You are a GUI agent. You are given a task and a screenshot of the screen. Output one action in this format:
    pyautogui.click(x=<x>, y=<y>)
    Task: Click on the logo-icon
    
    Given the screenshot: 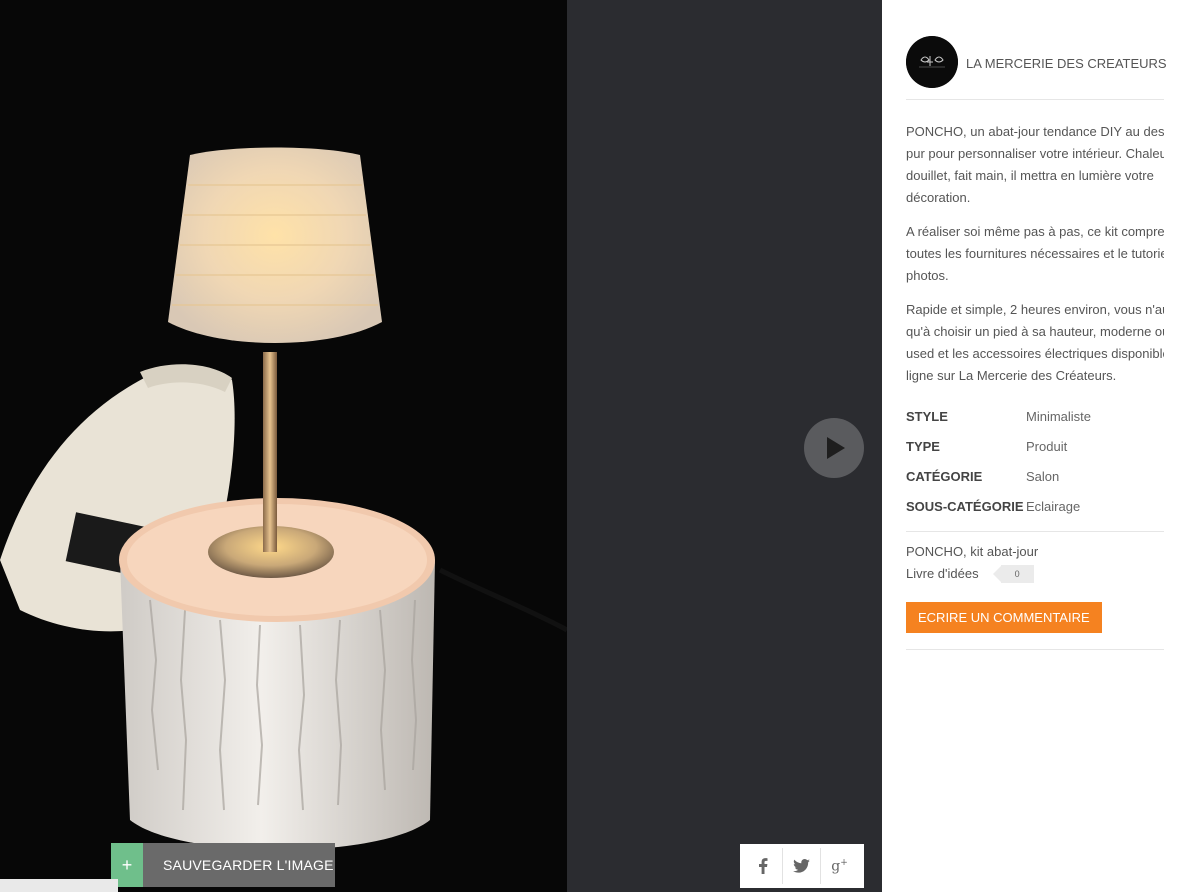 What is the action you would take?
    pyautogui.click(x=932, y=62)
    